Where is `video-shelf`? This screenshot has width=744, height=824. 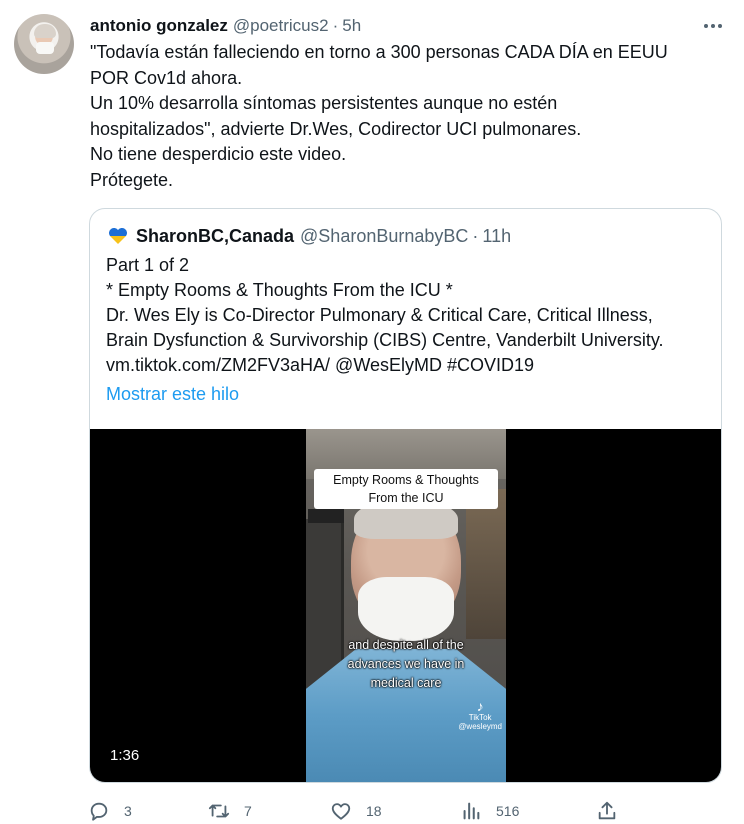
video-shelf is located at coordinates (486, 564).